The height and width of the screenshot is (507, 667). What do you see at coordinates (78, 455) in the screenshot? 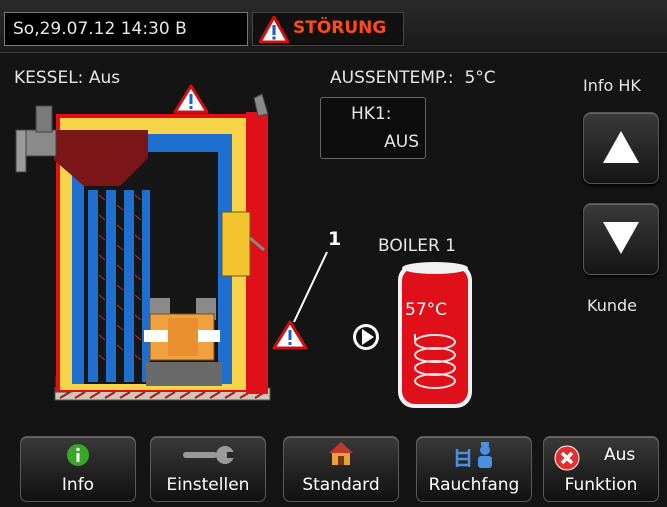
I see `info-icon` at bounding box center [78, 455].